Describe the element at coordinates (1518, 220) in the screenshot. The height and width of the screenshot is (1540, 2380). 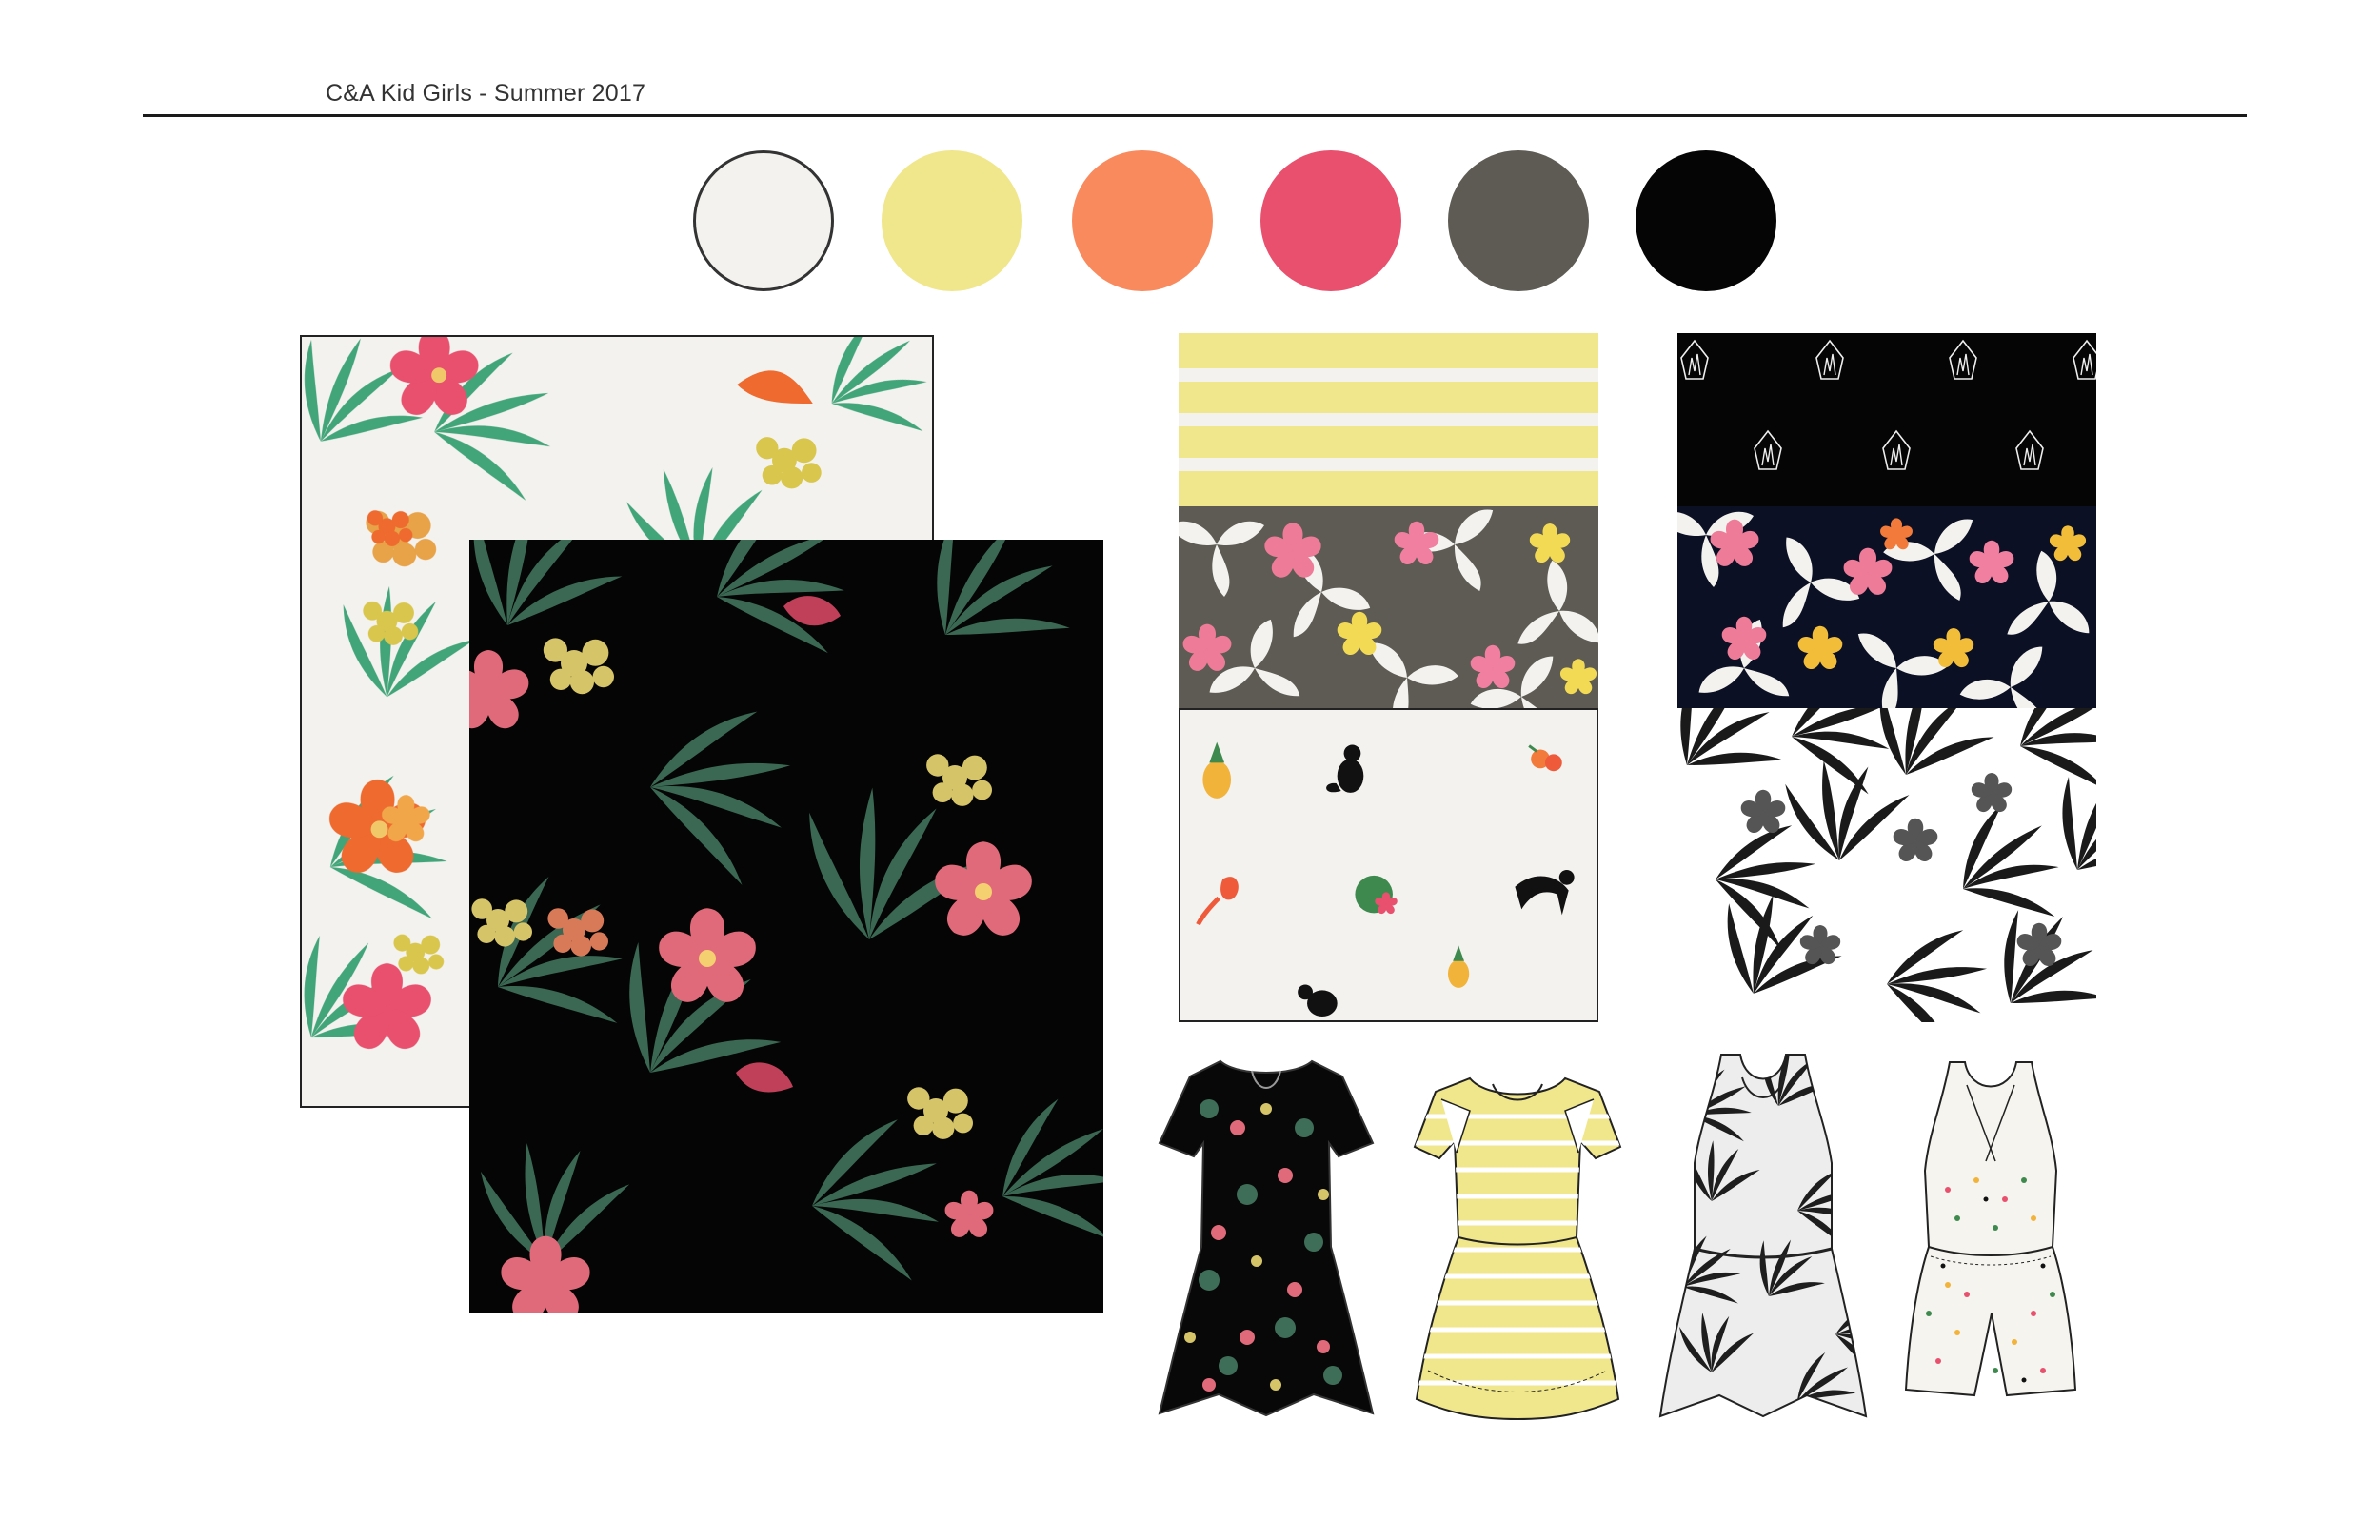
I see `swatch-olive-grey` at that location.